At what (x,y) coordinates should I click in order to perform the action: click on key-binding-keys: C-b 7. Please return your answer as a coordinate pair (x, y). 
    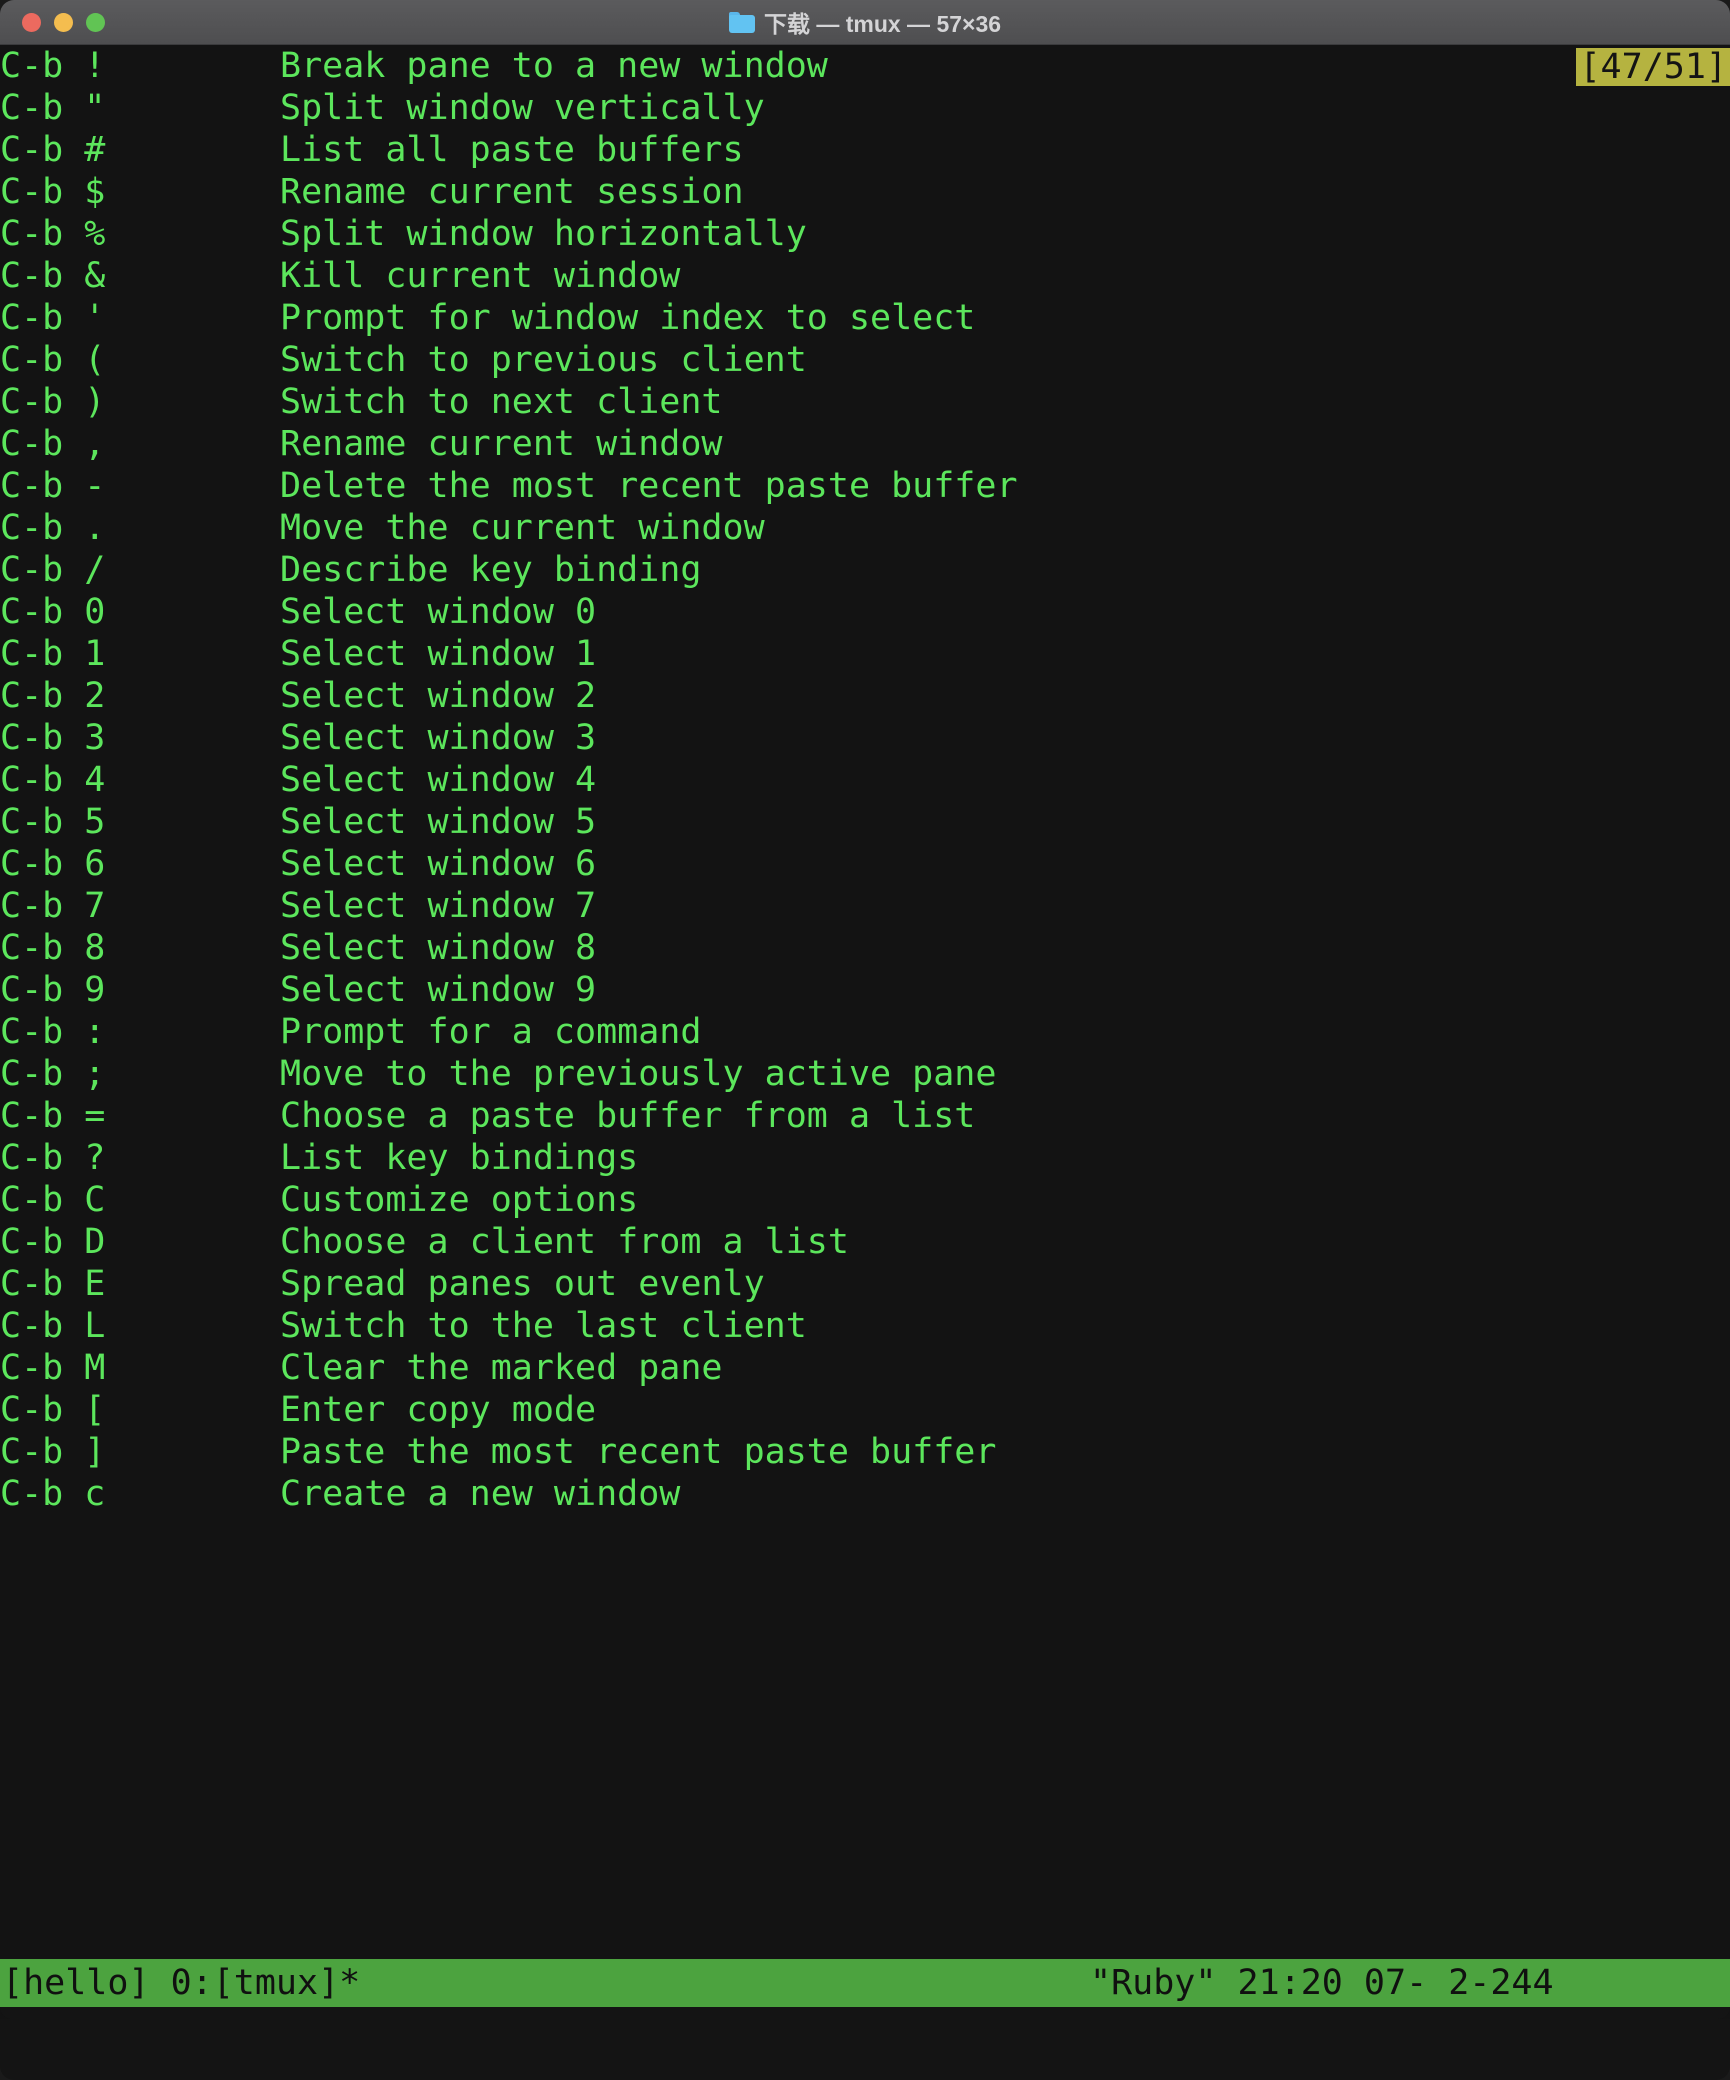
    Looking at the image, I should click on (53, 906).